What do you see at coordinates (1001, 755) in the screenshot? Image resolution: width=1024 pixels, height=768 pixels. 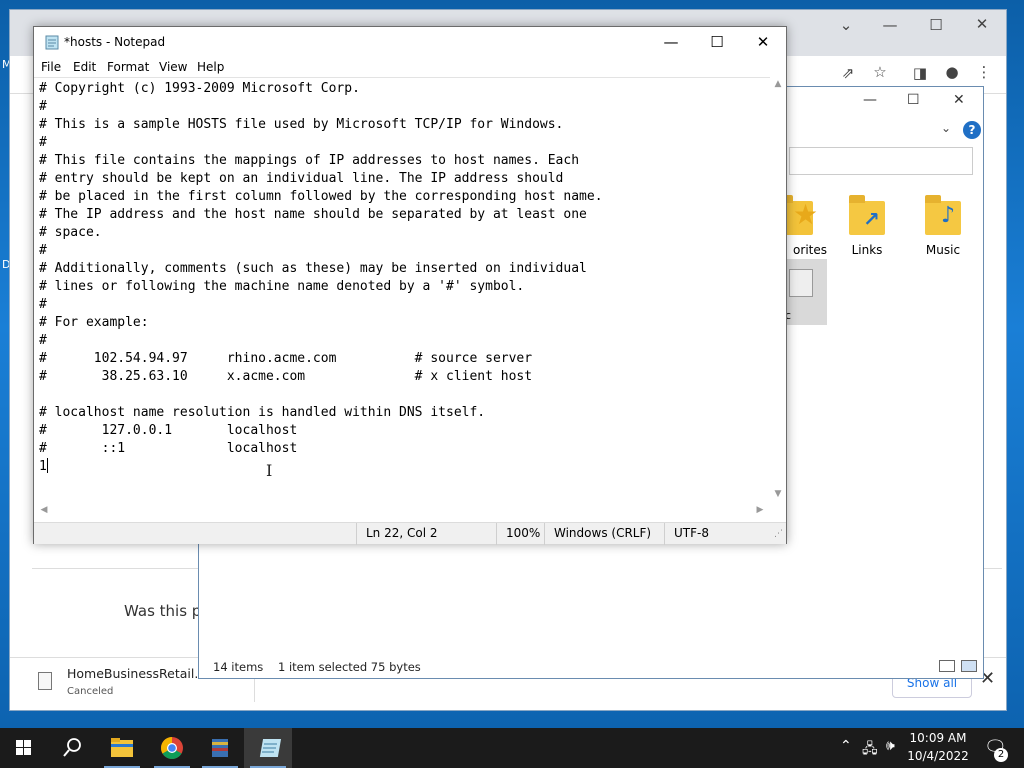 I see `notification-count-badge: 2` at bounding box center [1001, 755].